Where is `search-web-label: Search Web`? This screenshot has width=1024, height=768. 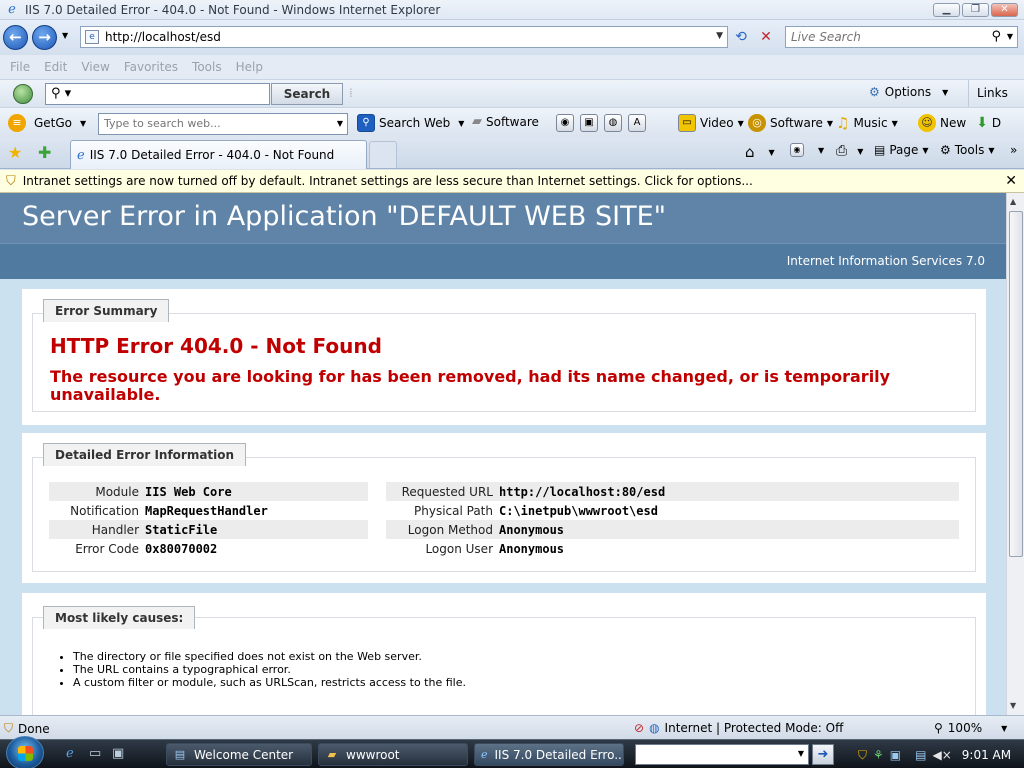 search-web-label: Search Web is located at coordinates (415, 123).